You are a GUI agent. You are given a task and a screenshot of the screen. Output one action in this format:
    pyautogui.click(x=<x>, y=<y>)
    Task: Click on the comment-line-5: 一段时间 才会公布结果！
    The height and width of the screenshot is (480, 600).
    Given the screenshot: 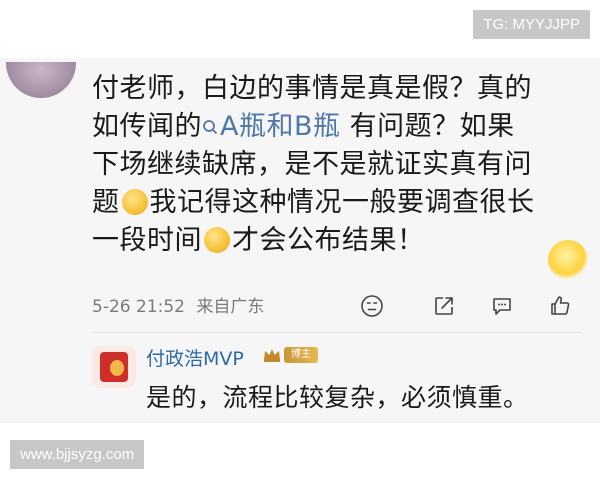 What is the action you would take?
    pyautogui.click(x=337, y=241)
    